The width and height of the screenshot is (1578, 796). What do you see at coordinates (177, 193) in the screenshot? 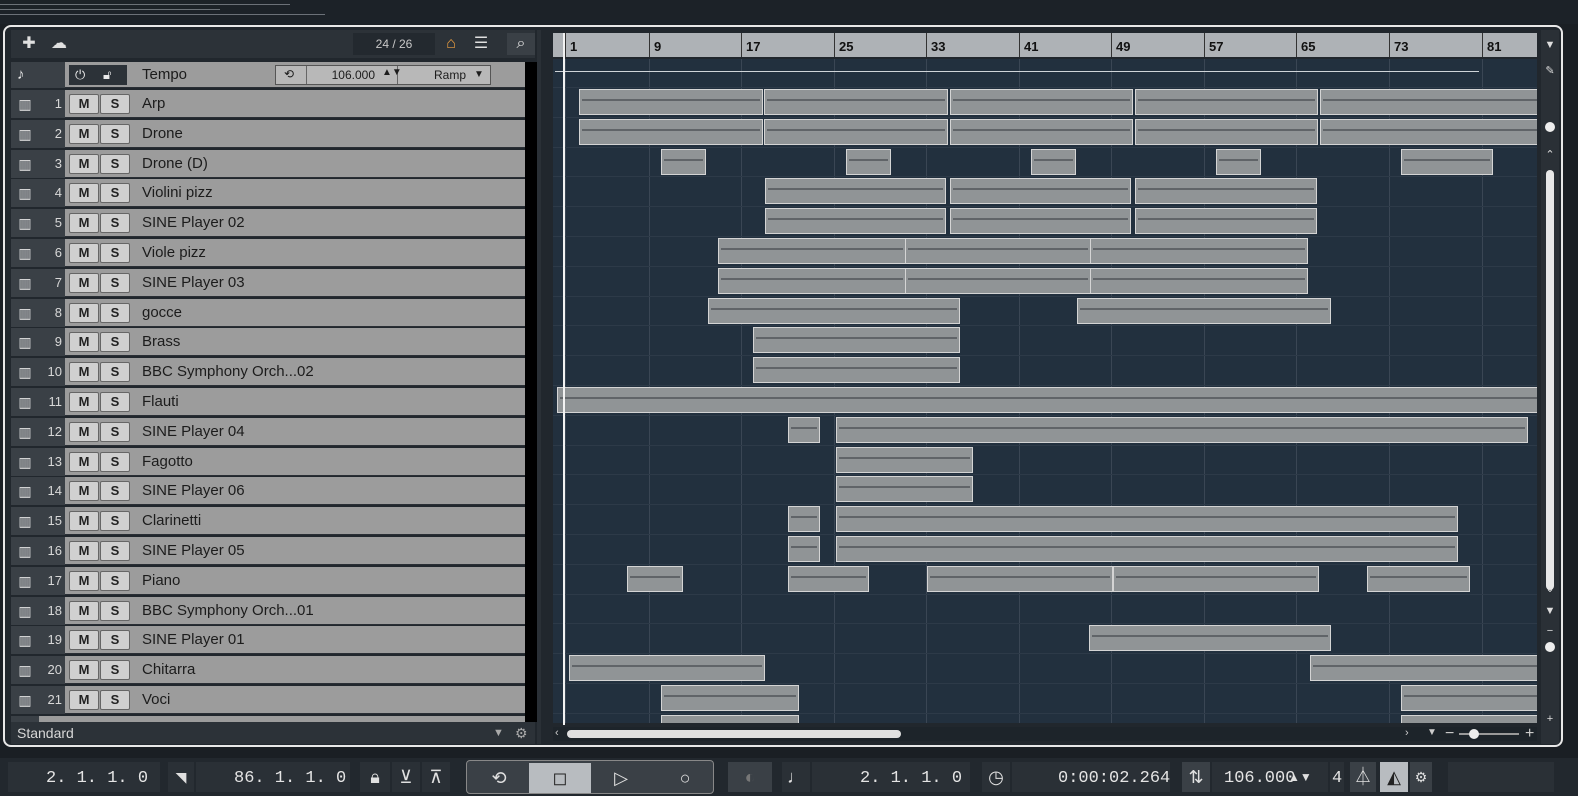
I see `track-name: Violini pizz` at bounding box center [177, 193].